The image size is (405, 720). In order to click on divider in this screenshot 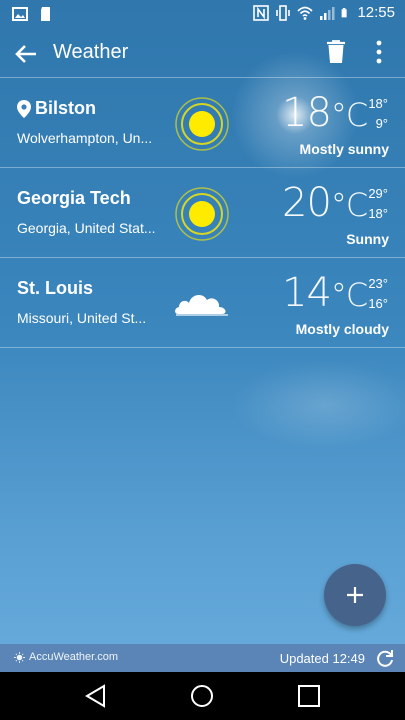, I will do `click(202, 347)`.